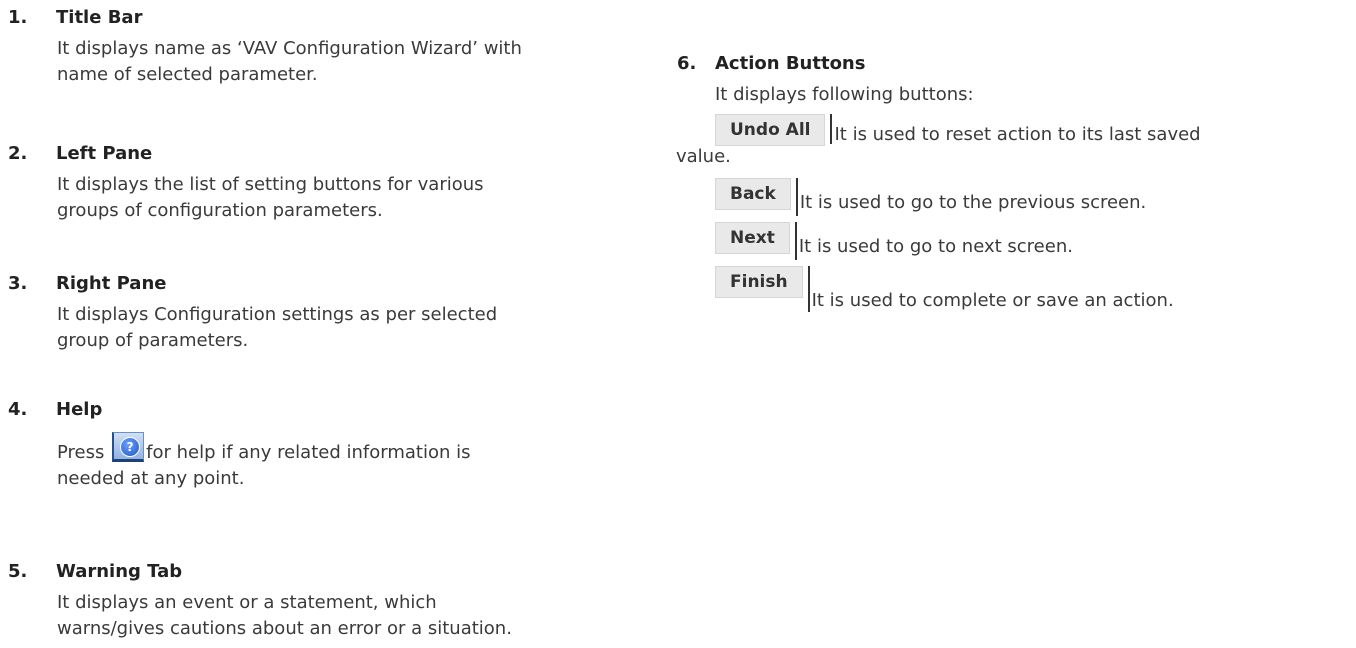  I want to click on description-line: needed at any point., so click(151, 478).